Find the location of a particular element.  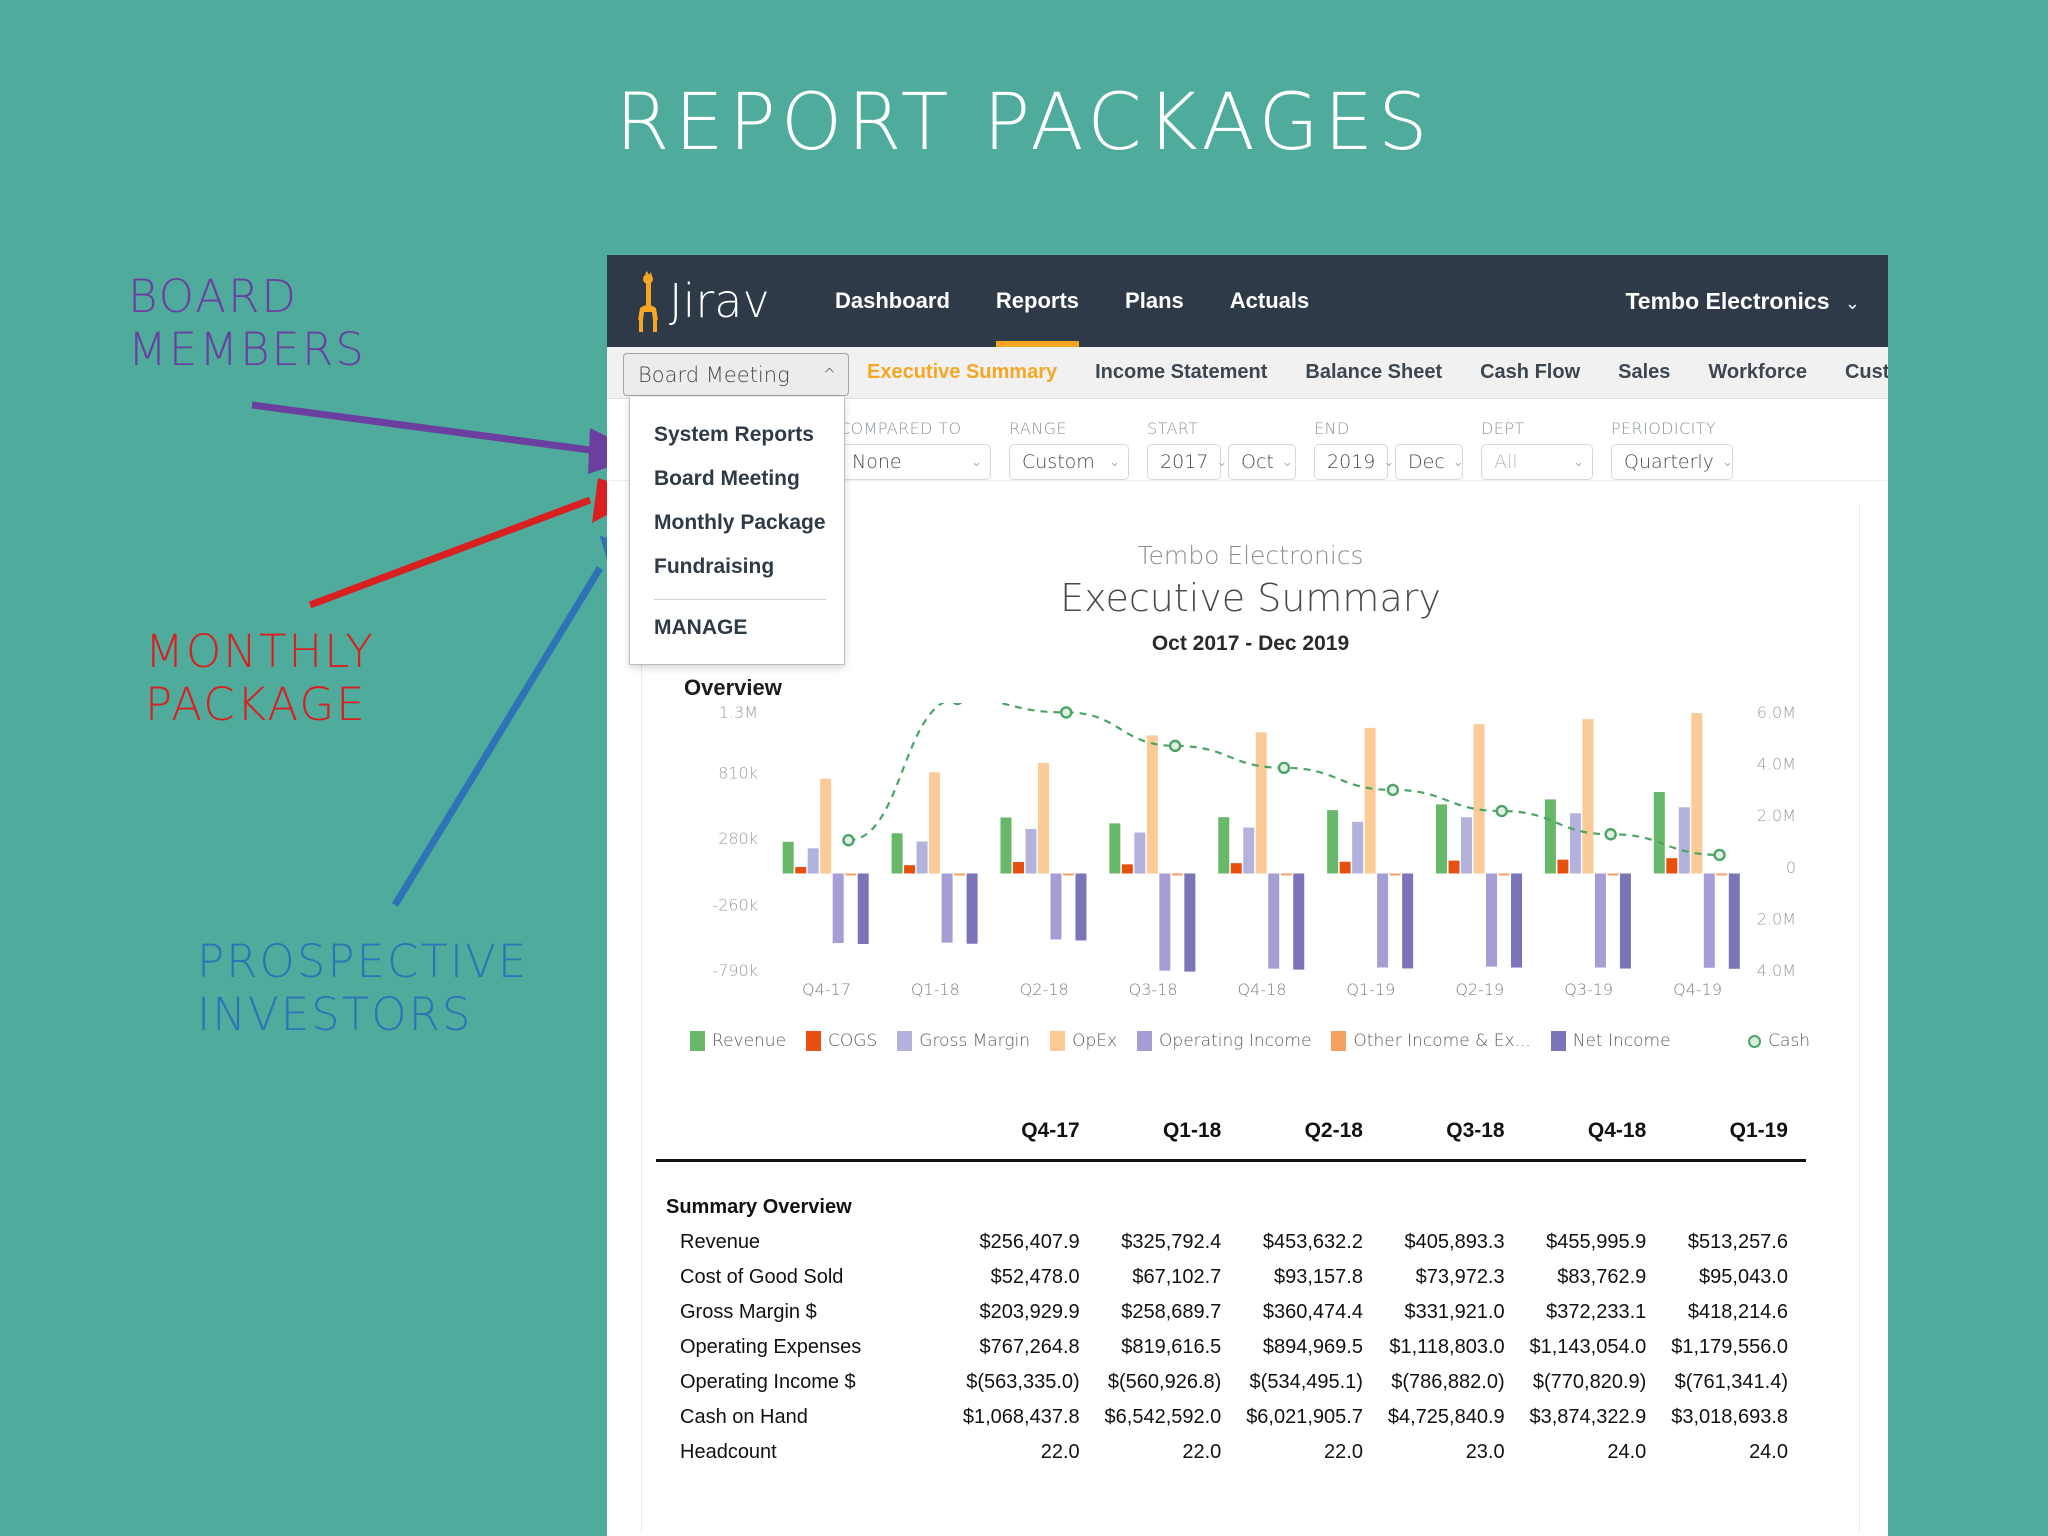

filter-periodicity: PERIODICITY Quarterly ⌄ is located at coordinates (1672, 449).